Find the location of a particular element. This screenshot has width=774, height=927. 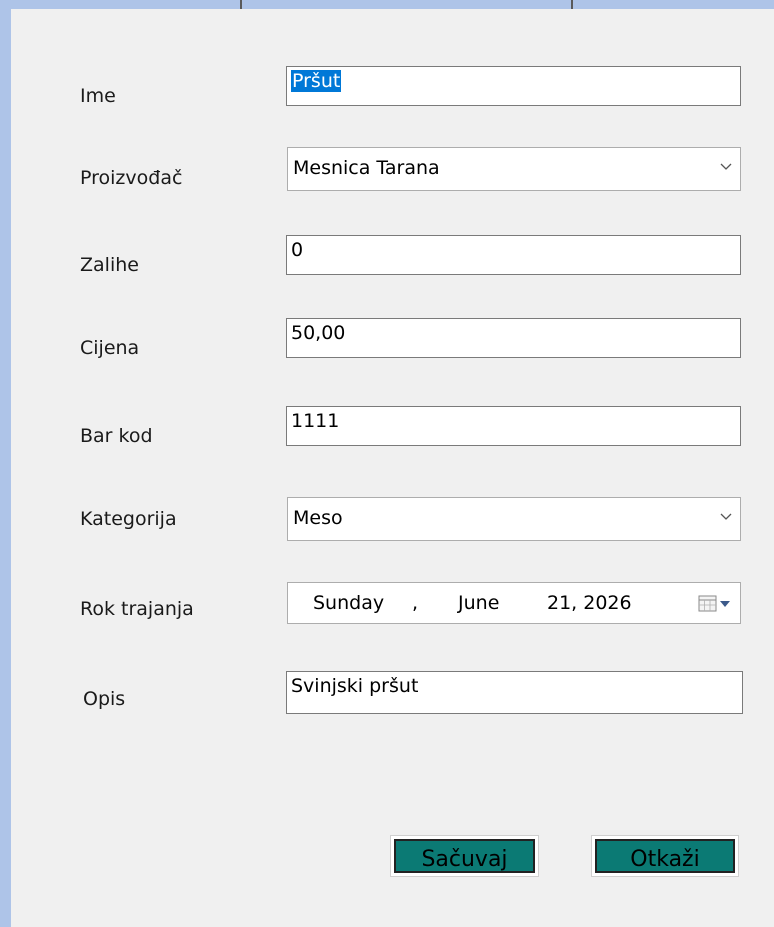

bar-kod-value: 1111 is located at coordinates (315, 421).